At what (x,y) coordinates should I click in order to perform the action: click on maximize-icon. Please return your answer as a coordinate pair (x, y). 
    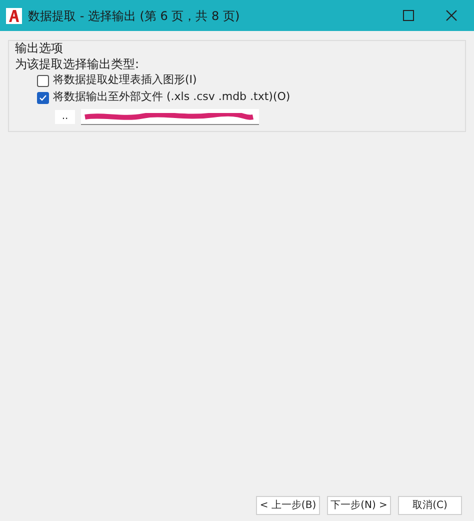
    Looking at the image, I should click on (408, 15).